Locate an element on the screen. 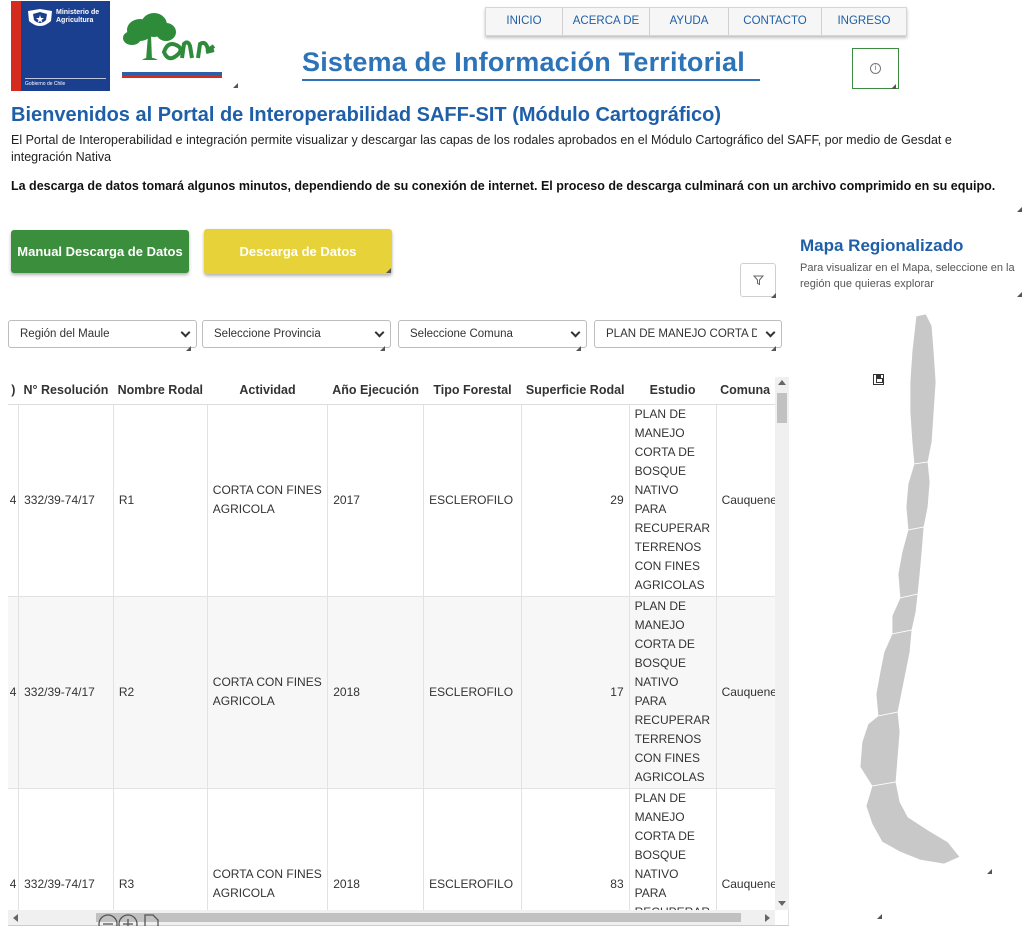  info-icon: i is located at coordinates (875, 68).